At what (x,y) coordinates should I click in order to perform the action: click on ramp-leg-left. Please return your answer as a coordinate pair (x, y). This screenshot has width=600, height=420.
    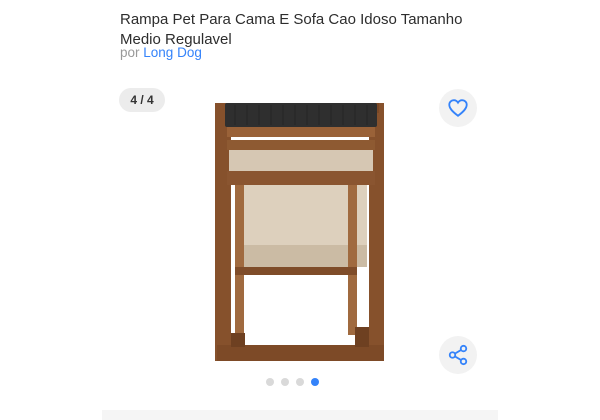
    Looking at the image, I should click on (239, 260).